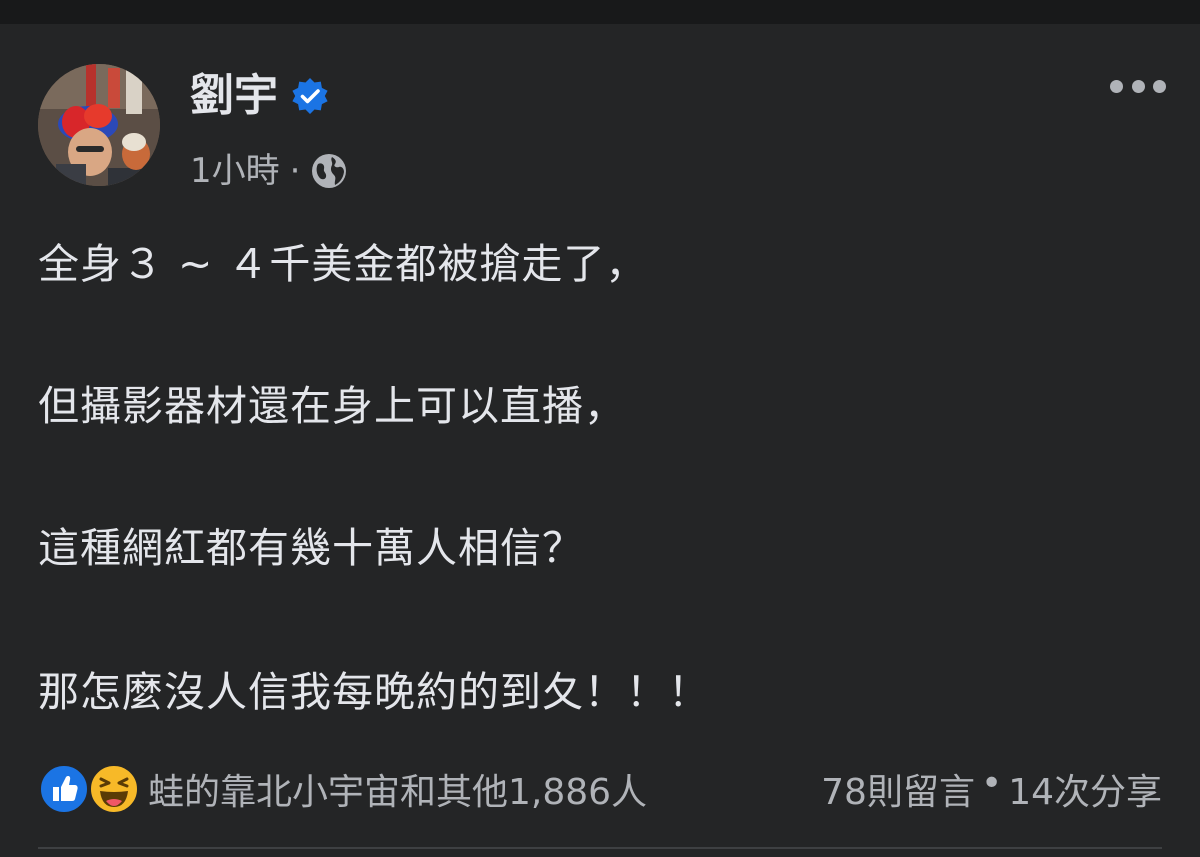 The image size is (1200, 857). Describe the element at coordinates (343, 264) in the screenshot. I see `post-text-line: 全身３ ~ ４千美金都被搶走了，` at that location.